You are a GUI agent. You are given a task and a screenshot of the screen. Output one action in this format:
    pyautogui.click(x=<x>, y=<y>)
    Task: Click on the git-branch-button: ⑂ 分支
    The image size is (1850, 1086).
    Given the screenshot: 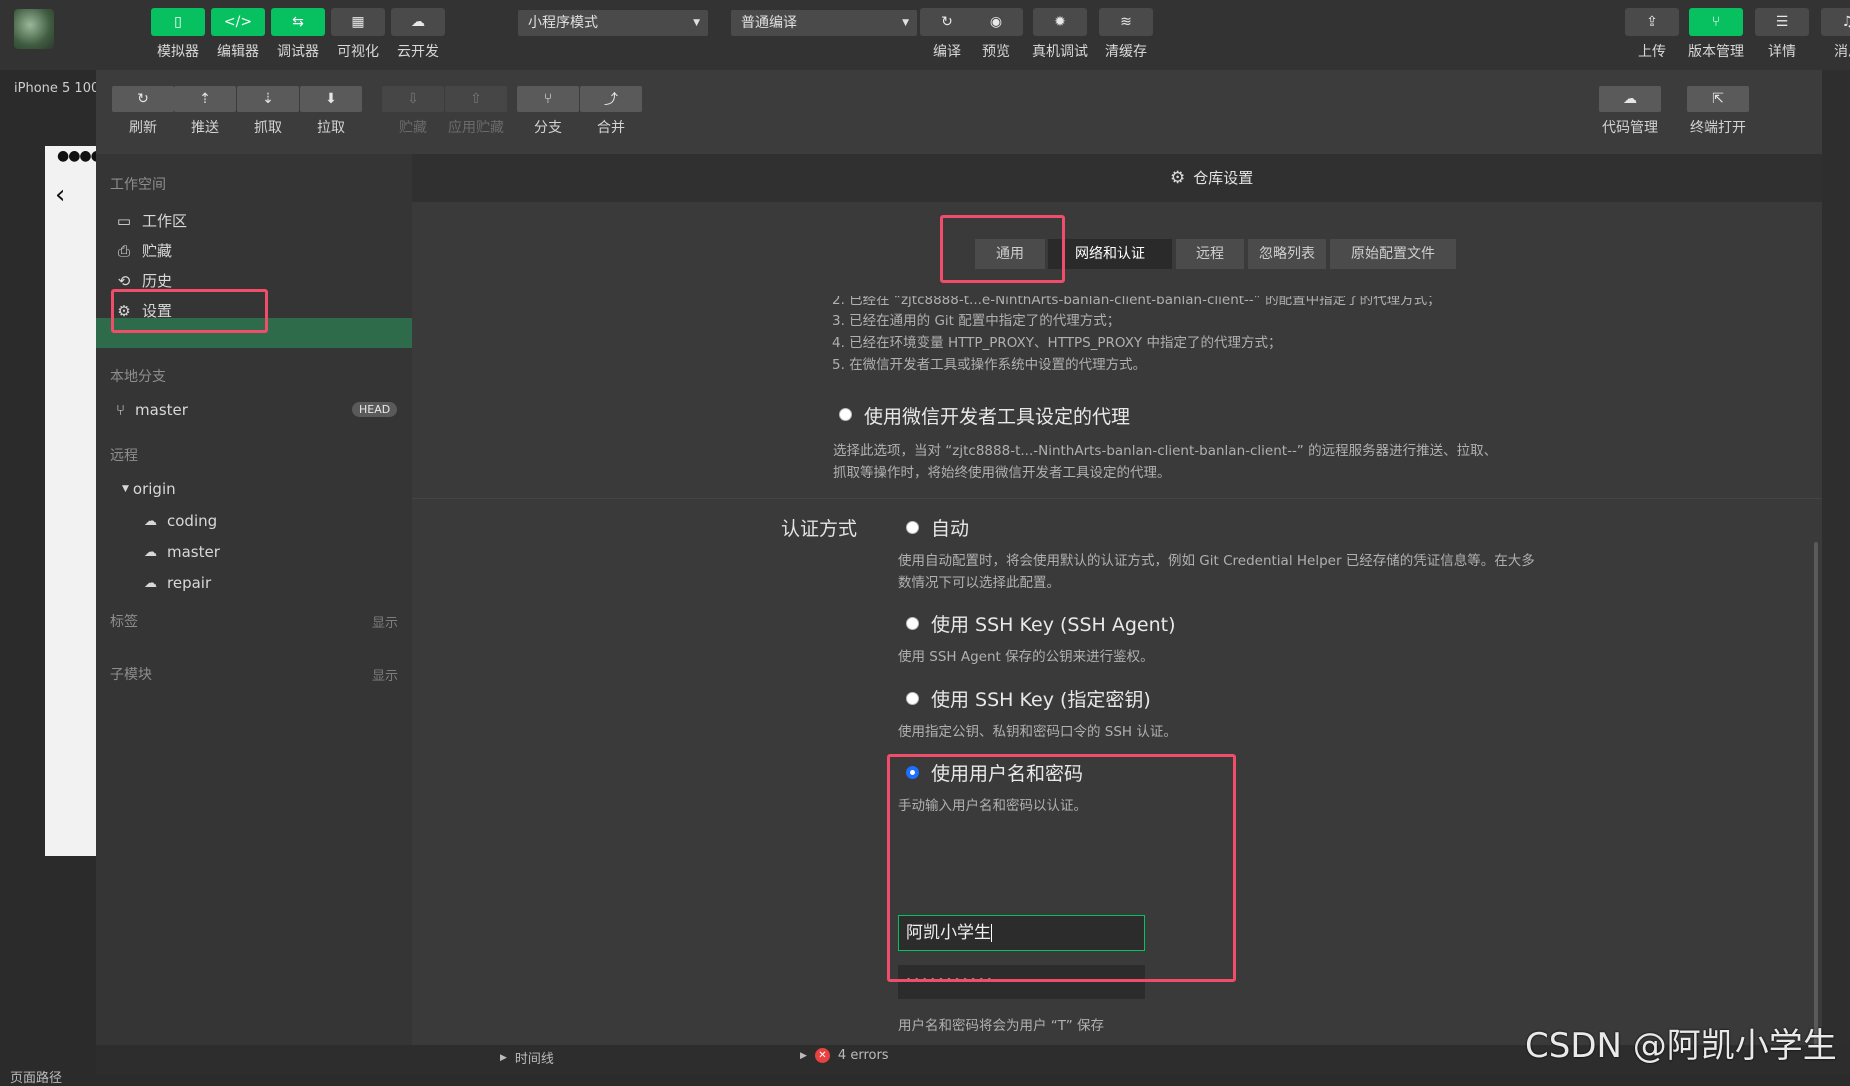 What is the action you would take?
    pyautogui.click(x=548, y=111)
    